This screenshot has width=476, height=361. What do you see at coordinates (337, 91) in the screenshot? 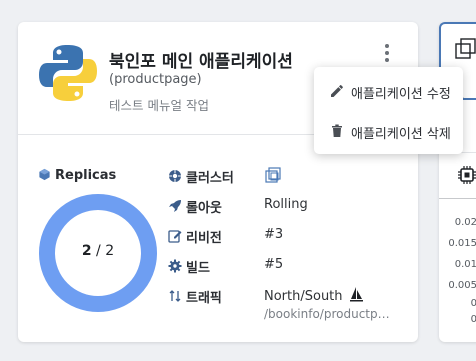
I see `pencil-icon` at bounding box center [337, 91].